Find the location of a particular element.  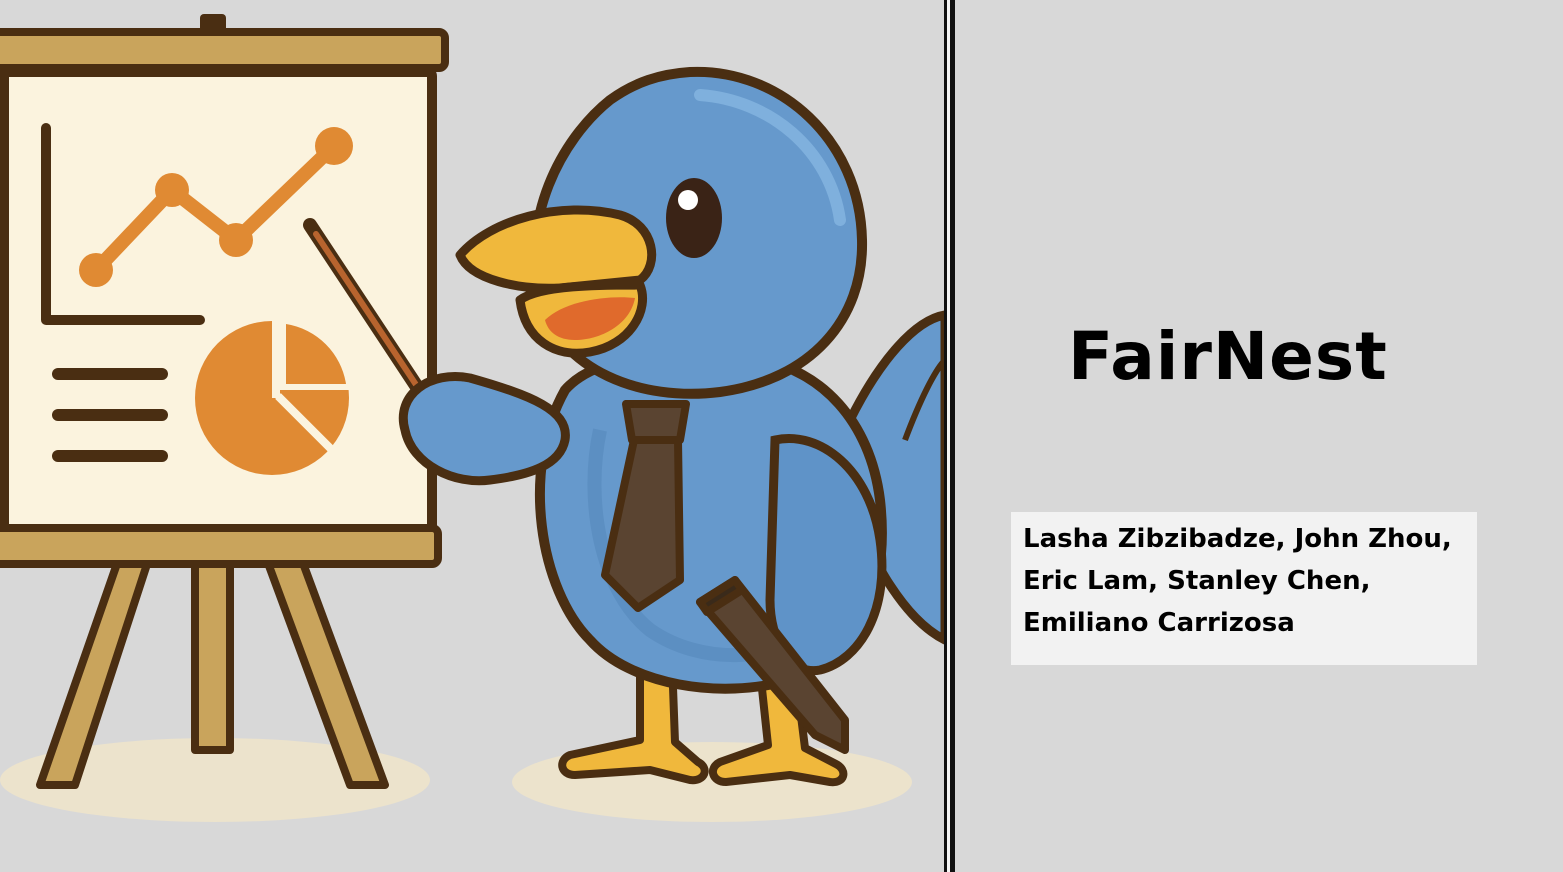

authors-line: Lasha Zibzibadze, John Zhou, is located at coordinates (1237, 539).